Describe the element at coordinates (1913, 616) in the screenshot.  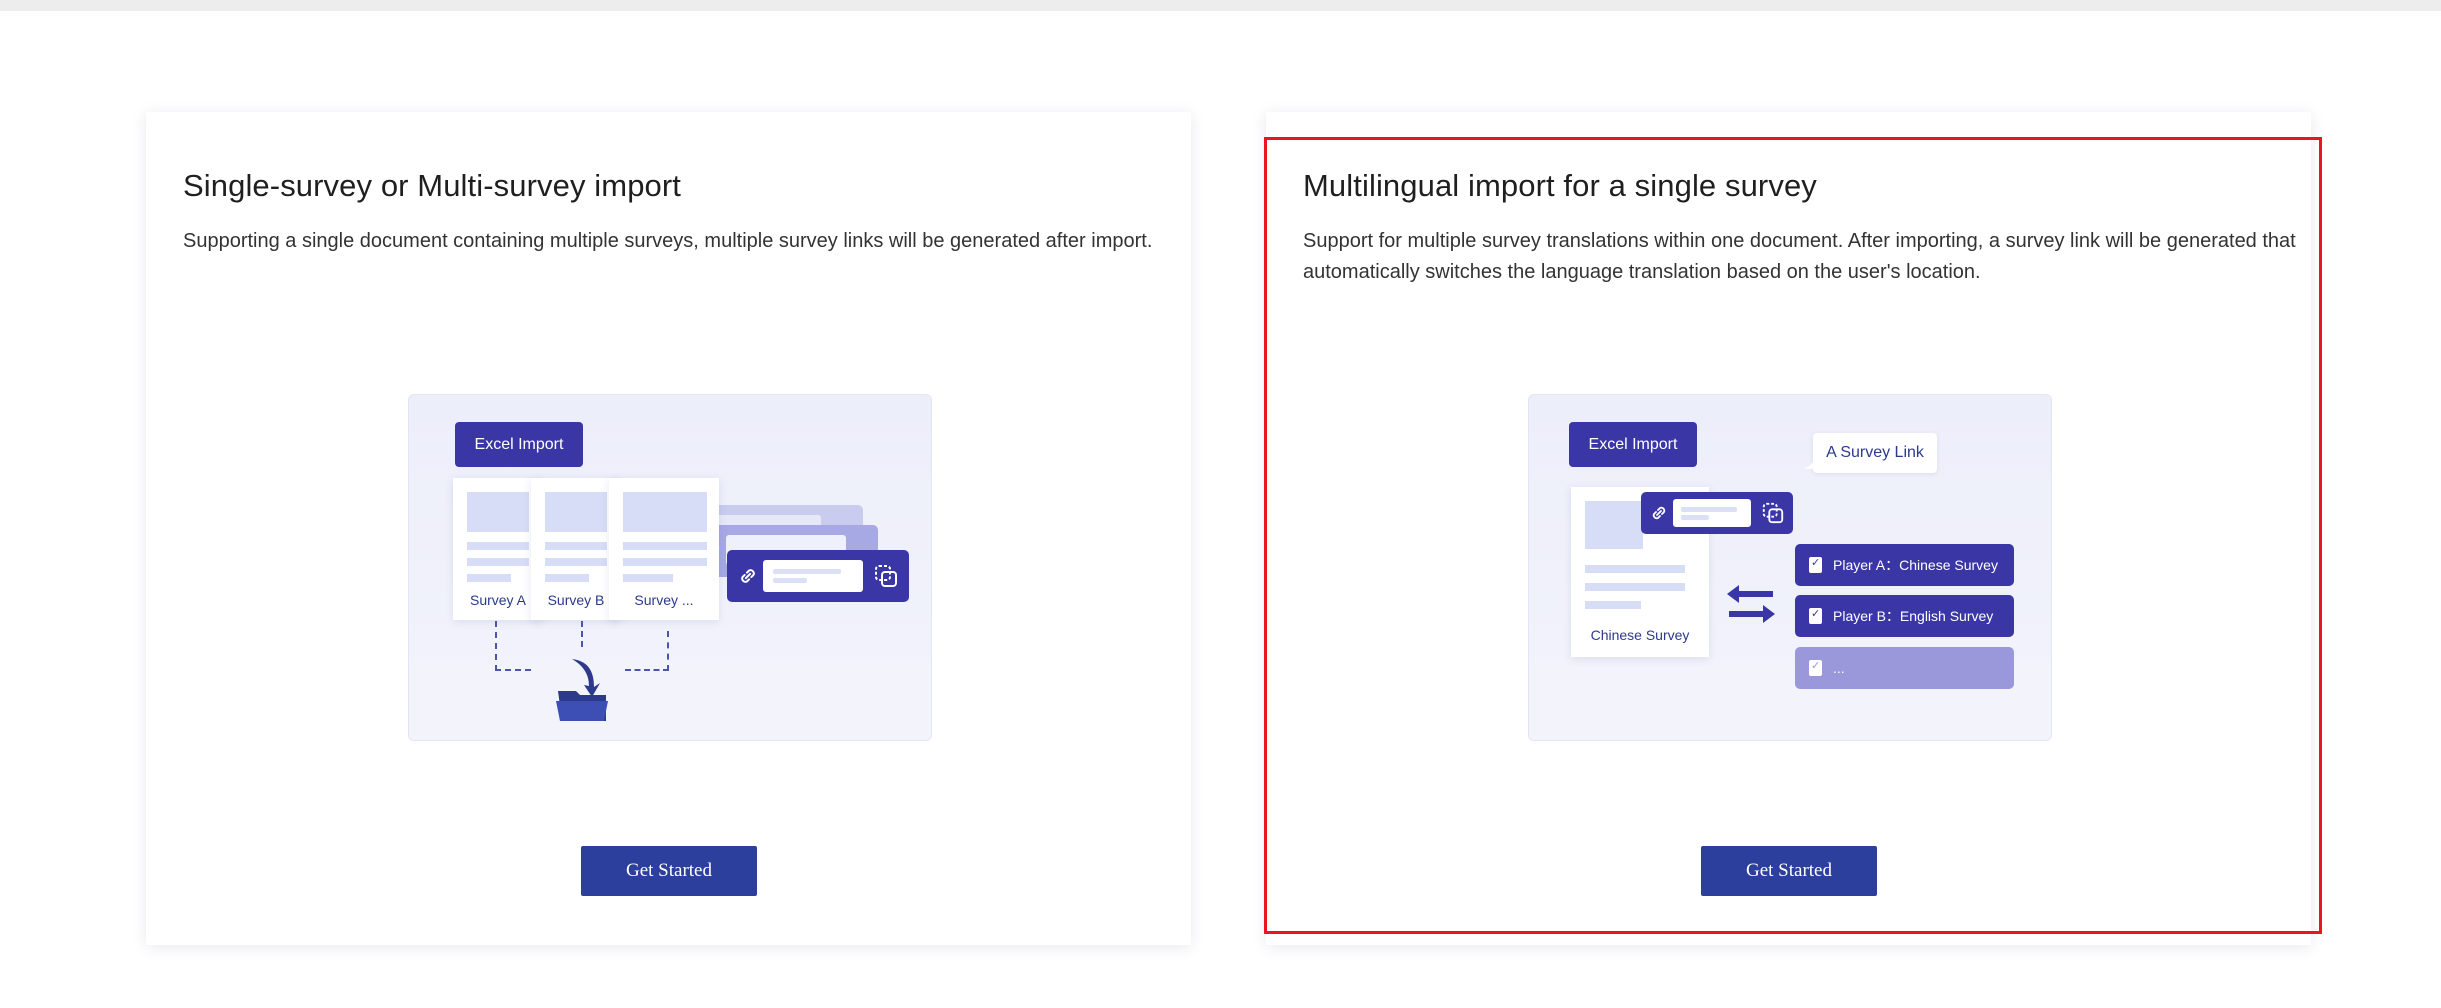
I see `player-language-label: Player B：English Survey` at that location.